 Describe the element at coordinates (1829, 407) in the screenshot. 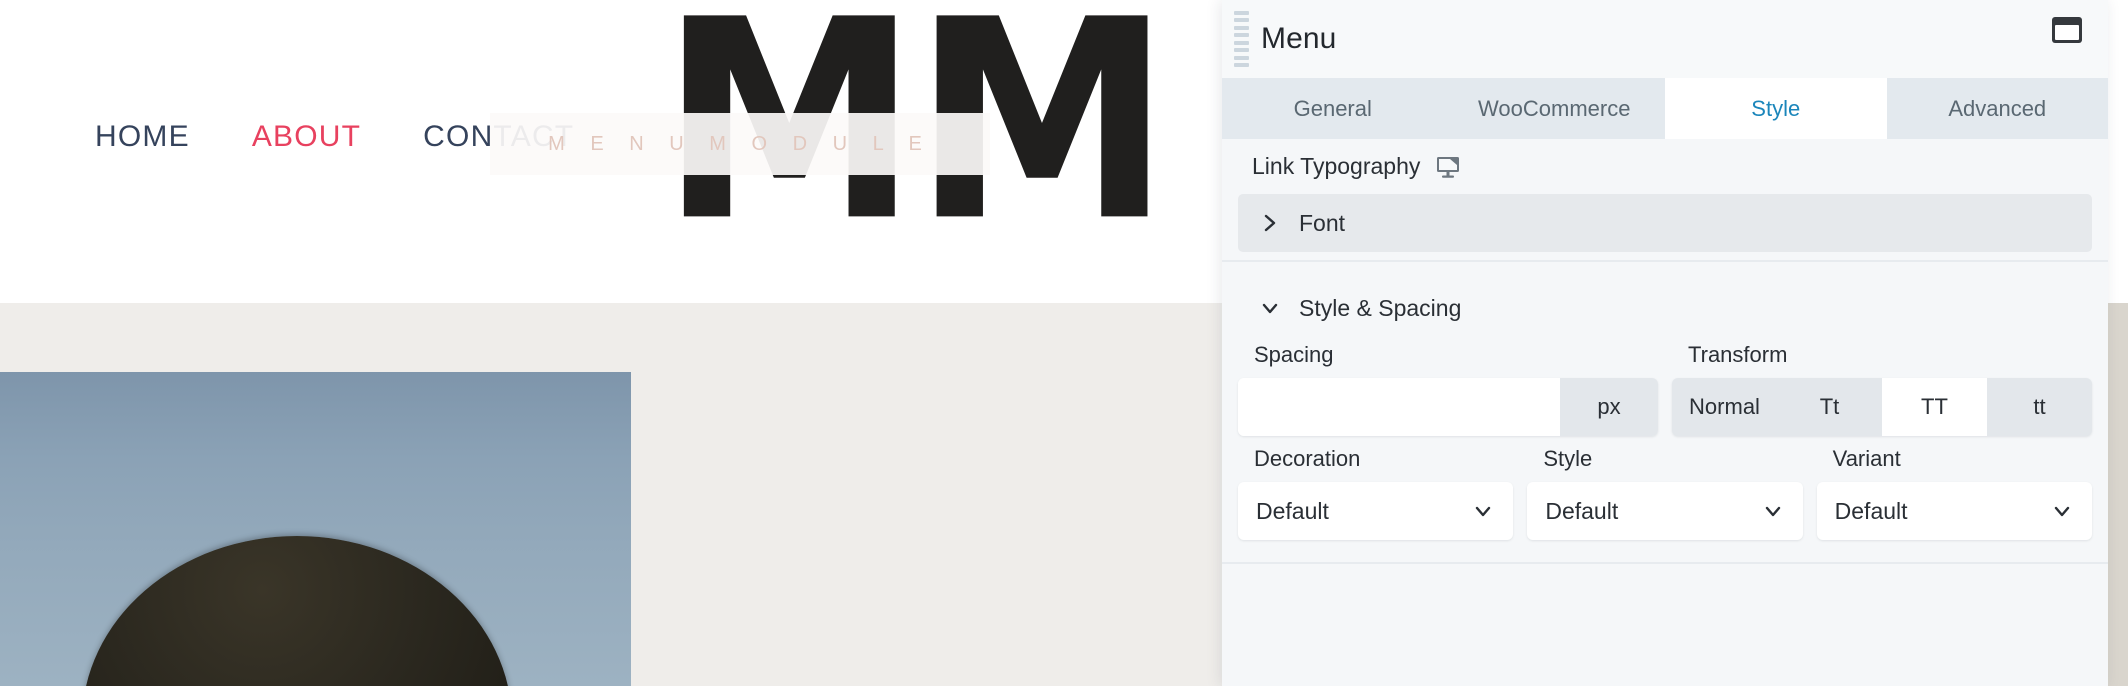

I see `transform-option-capitalize: Tt` at that location.